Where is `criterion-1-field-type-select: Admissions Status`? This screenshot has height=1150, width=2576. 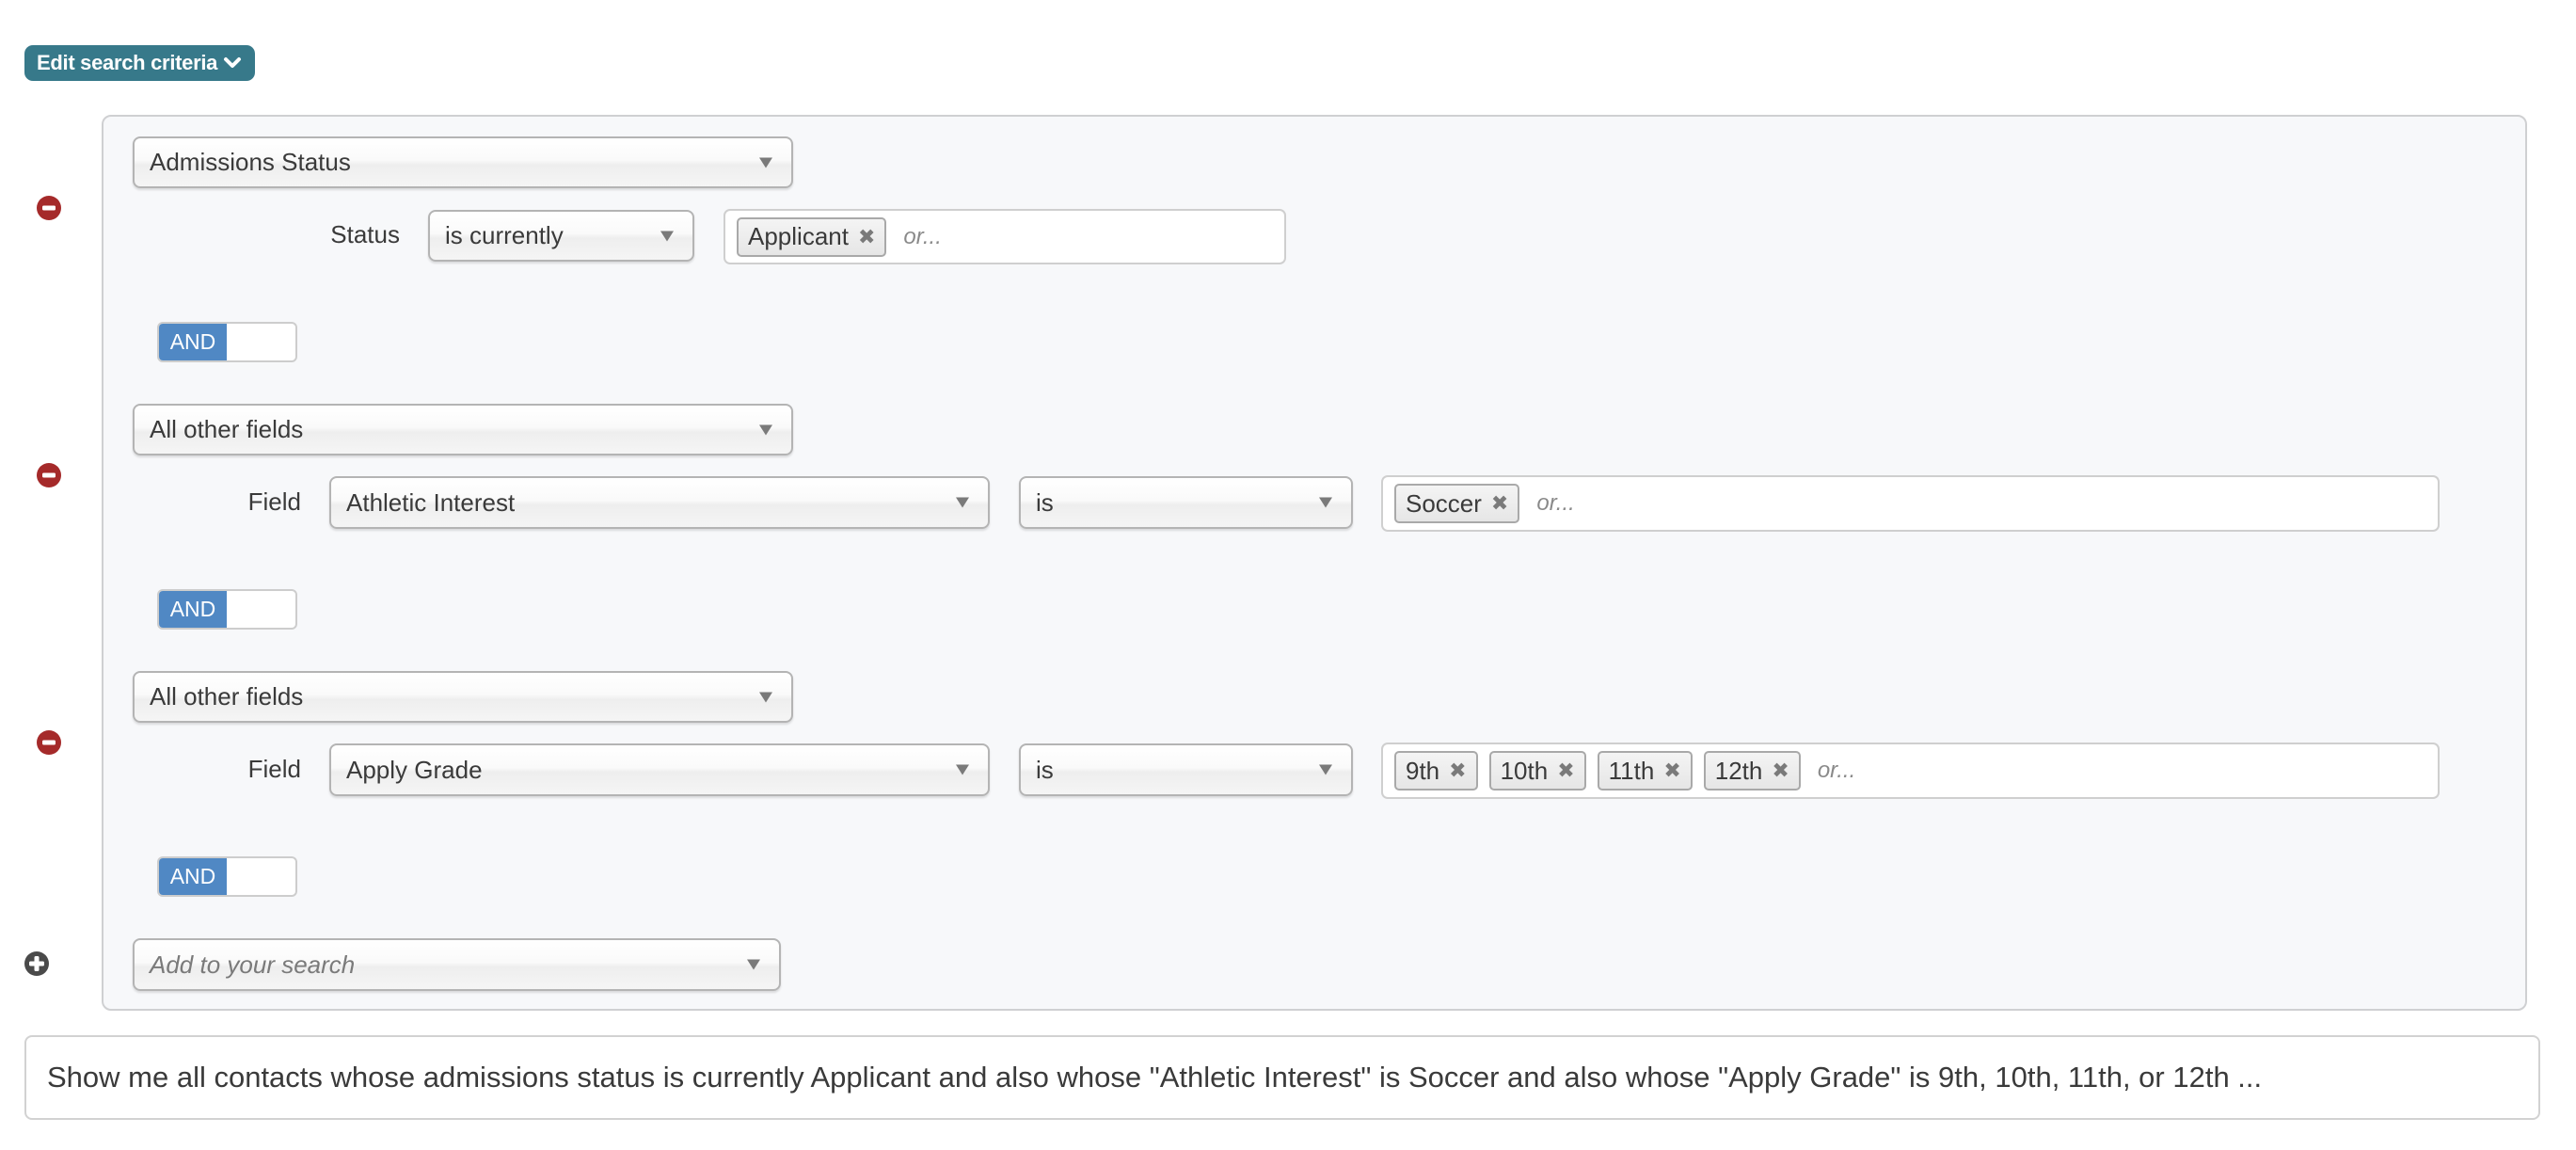
criterion-1-field-type-select: Admissions Status is located at coordinates (463, 162).